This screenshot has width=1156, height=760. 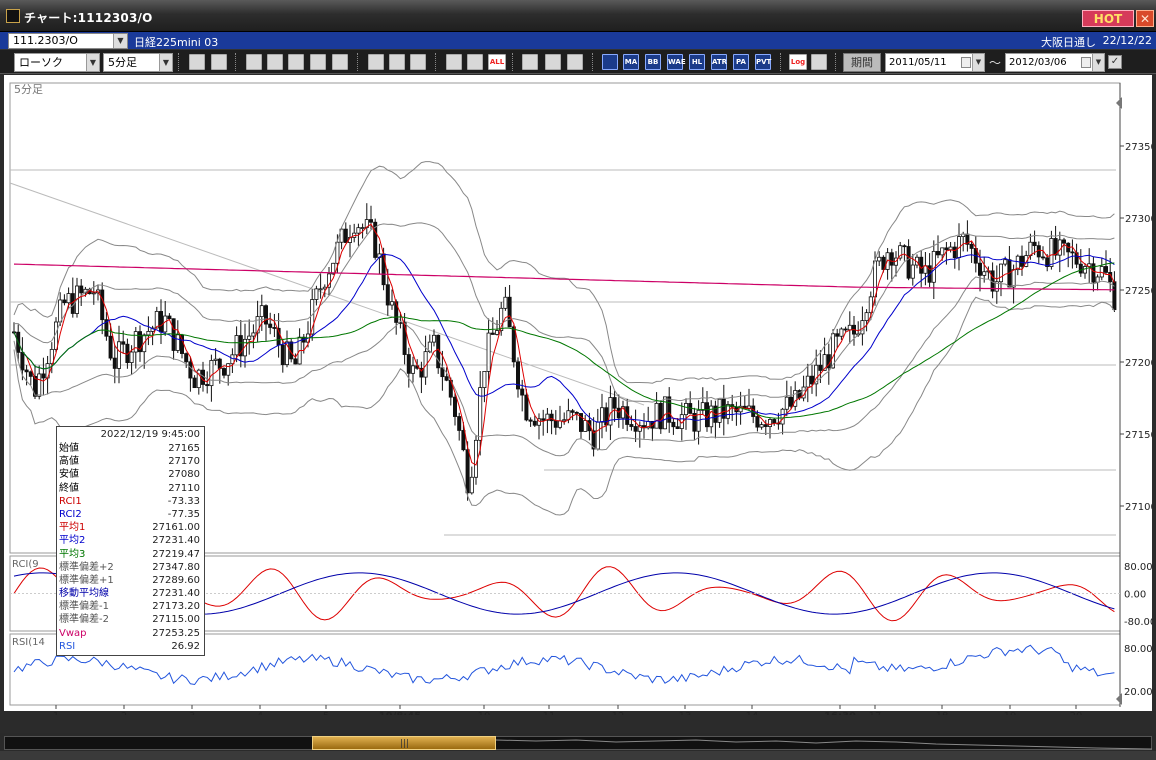 What do you see at coordinates (130, 448) in the screenshot?
I see `data-window-row: 始値 27165` at bounding box center [130, 448].